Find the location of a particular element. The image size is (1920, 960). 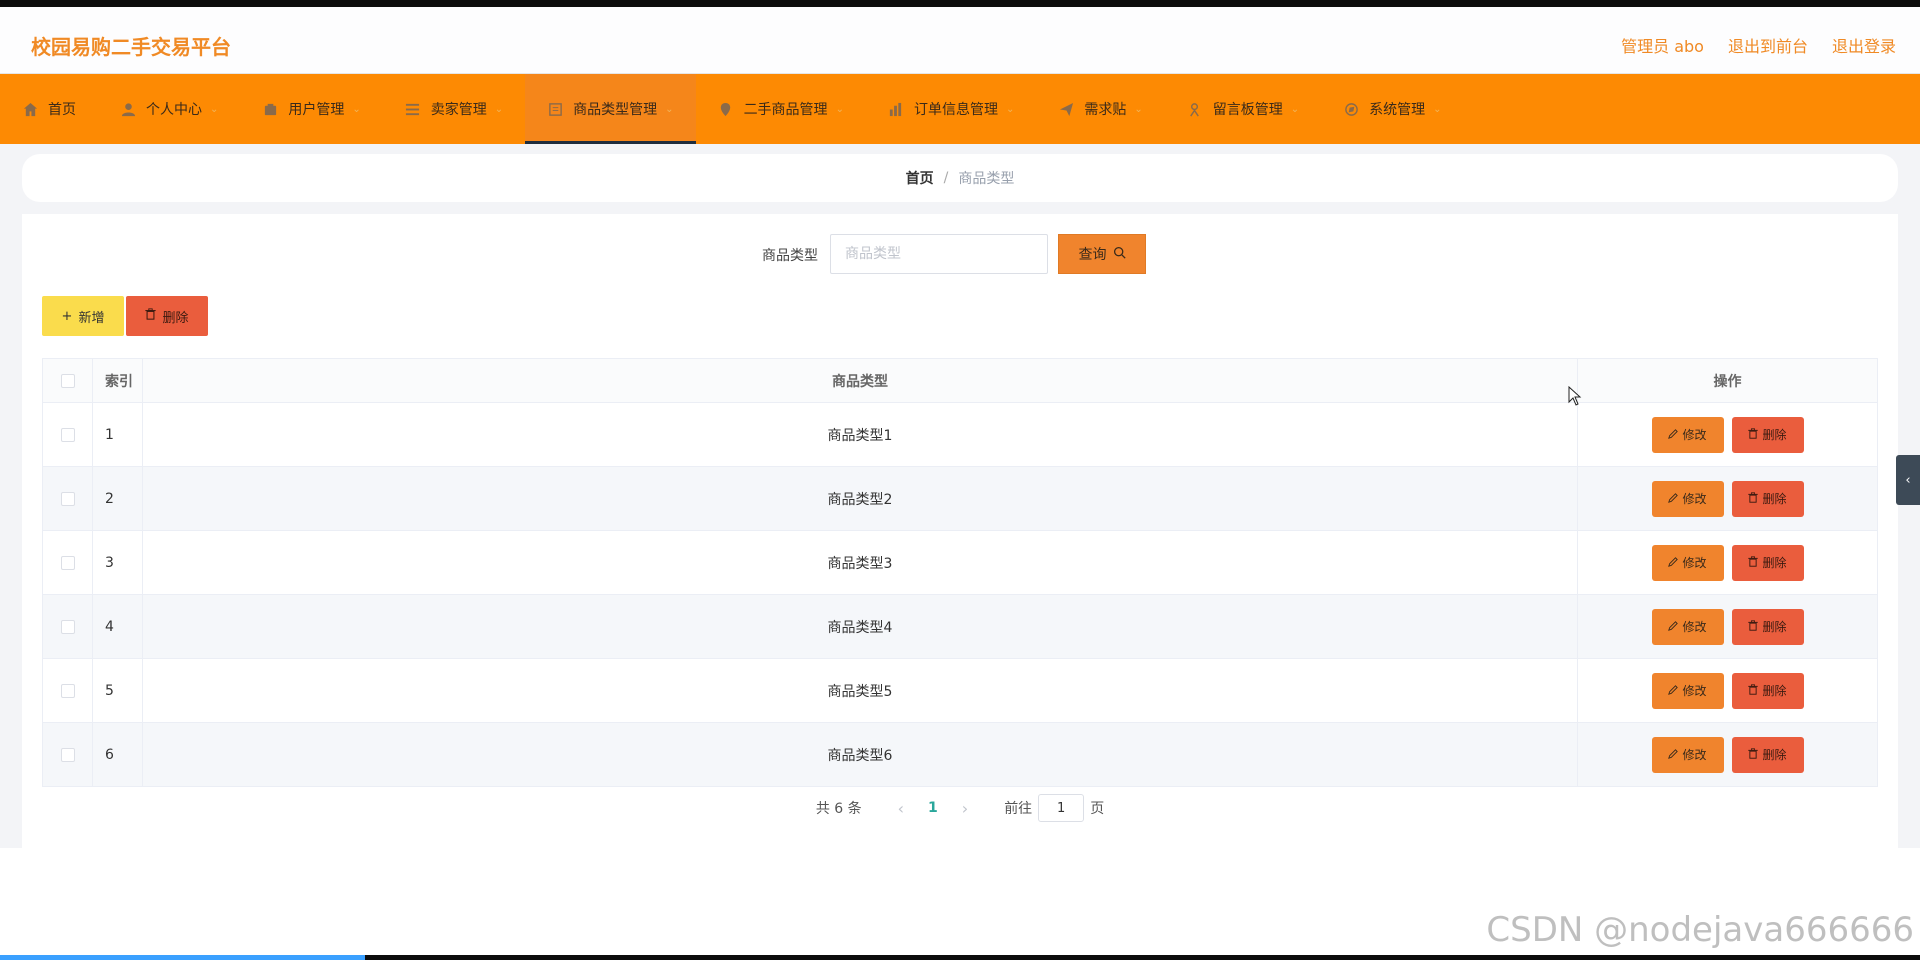

search-button: 查询 is located at coordinates (1102, 254).